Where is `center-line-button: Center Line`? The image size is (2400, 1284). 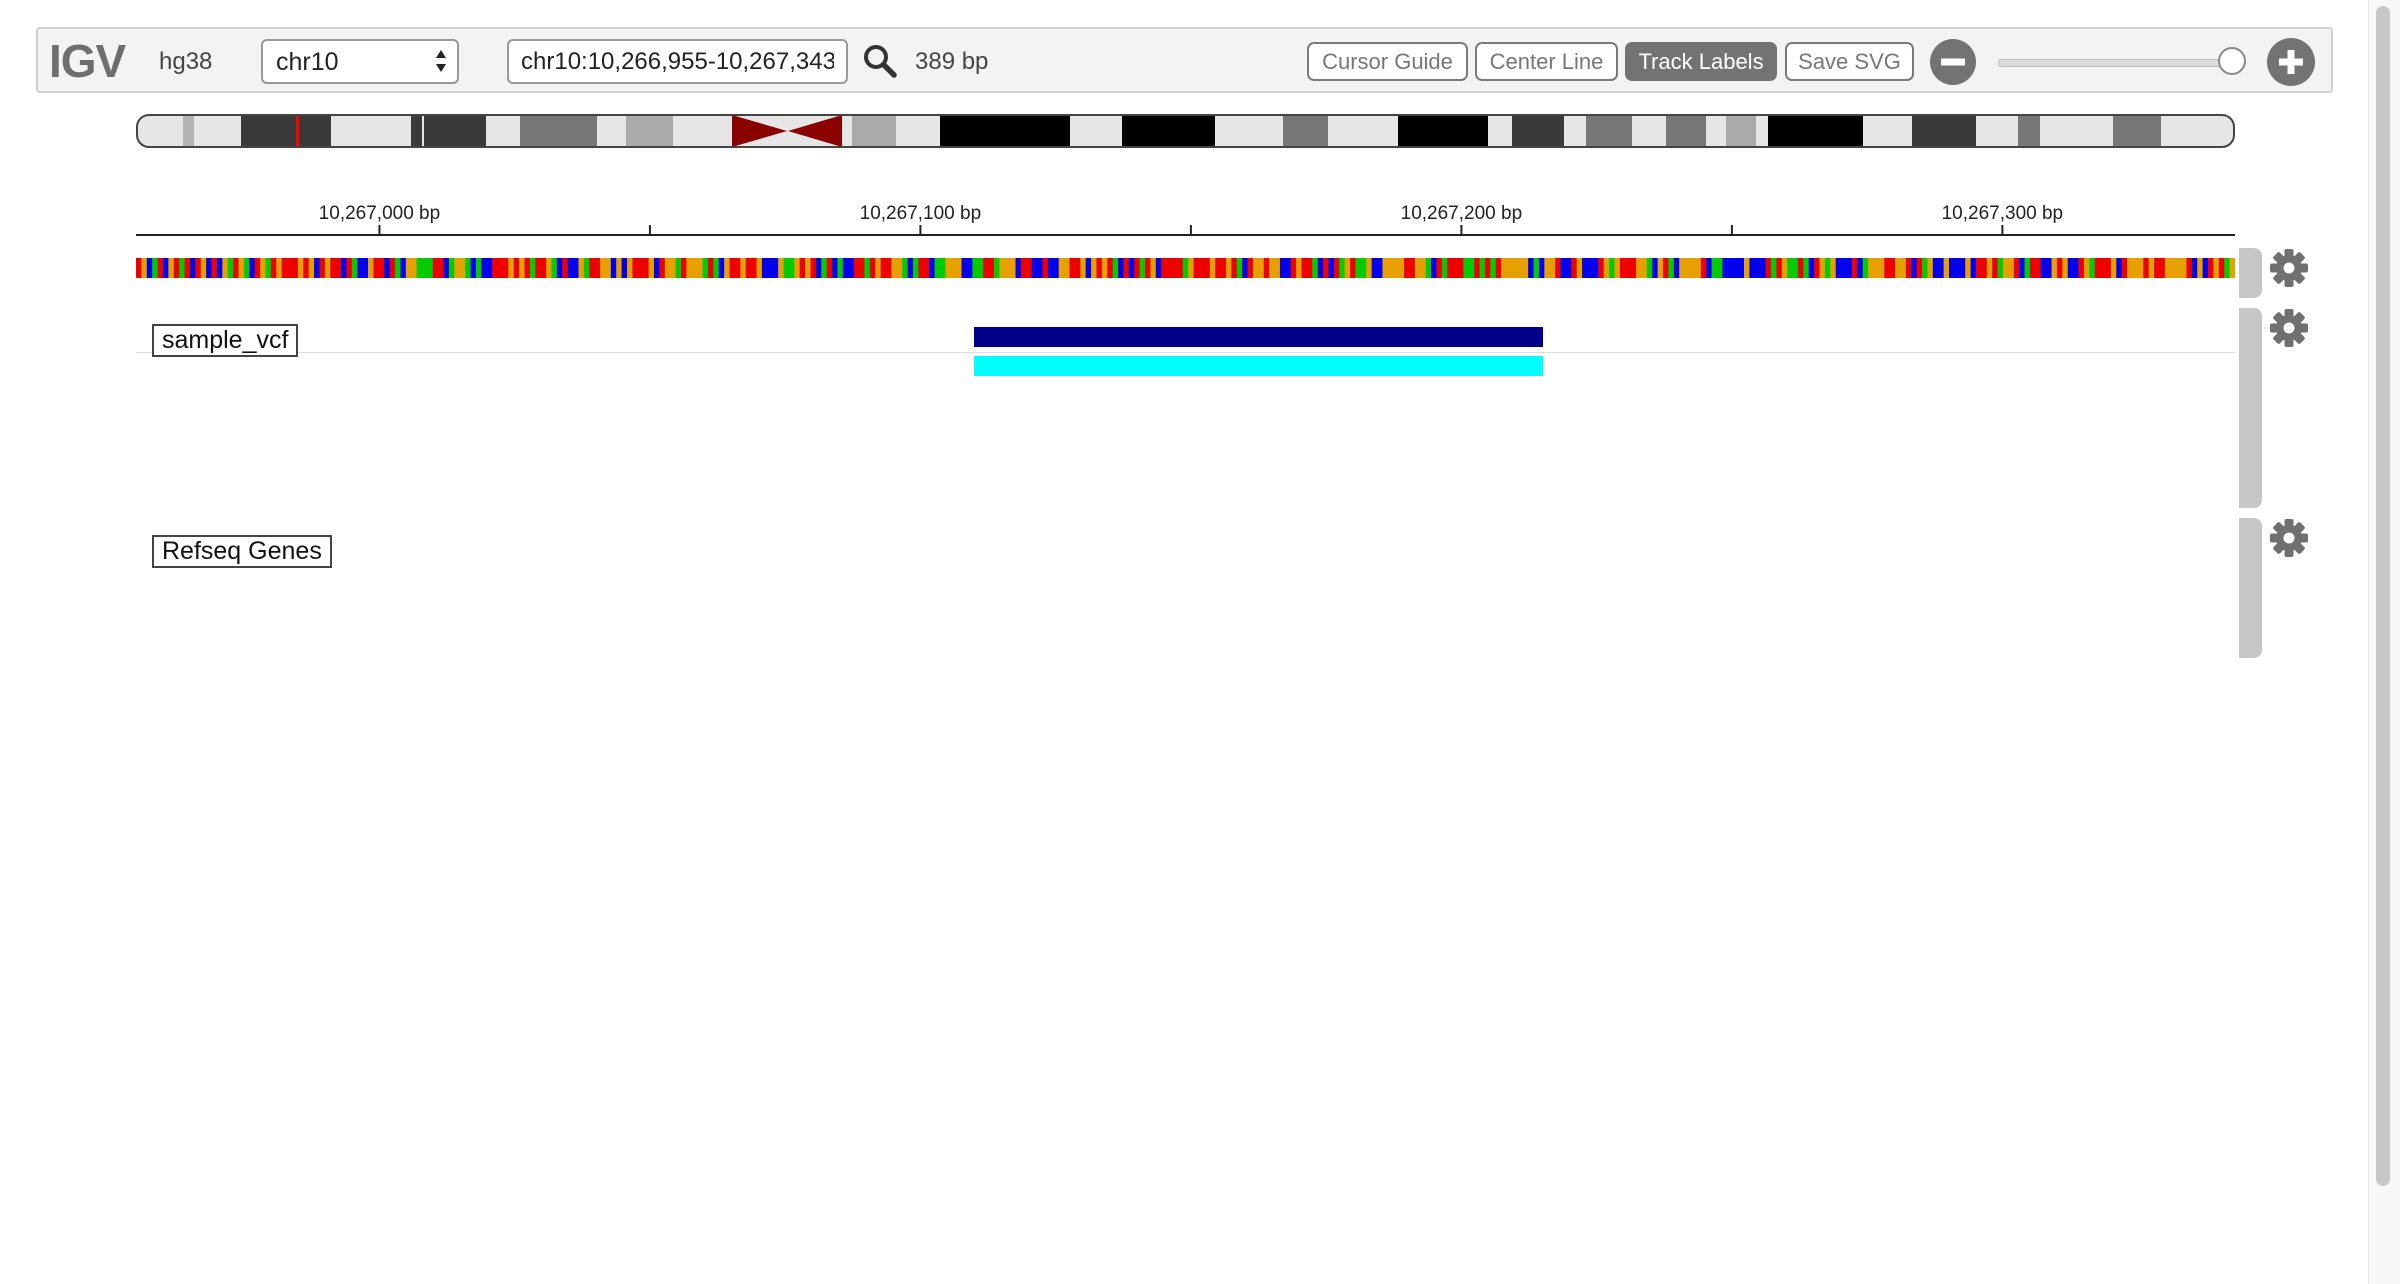 center-line-button: Center Line is located at coordinates (1546, 61).